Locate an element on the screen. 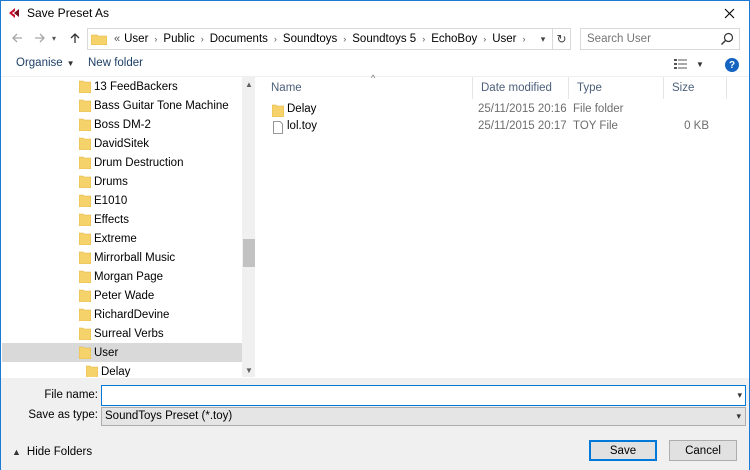 The width and height of the screenshot is (750, 470). file-name-cell: lol.toy is located at coordinates (302, 126).